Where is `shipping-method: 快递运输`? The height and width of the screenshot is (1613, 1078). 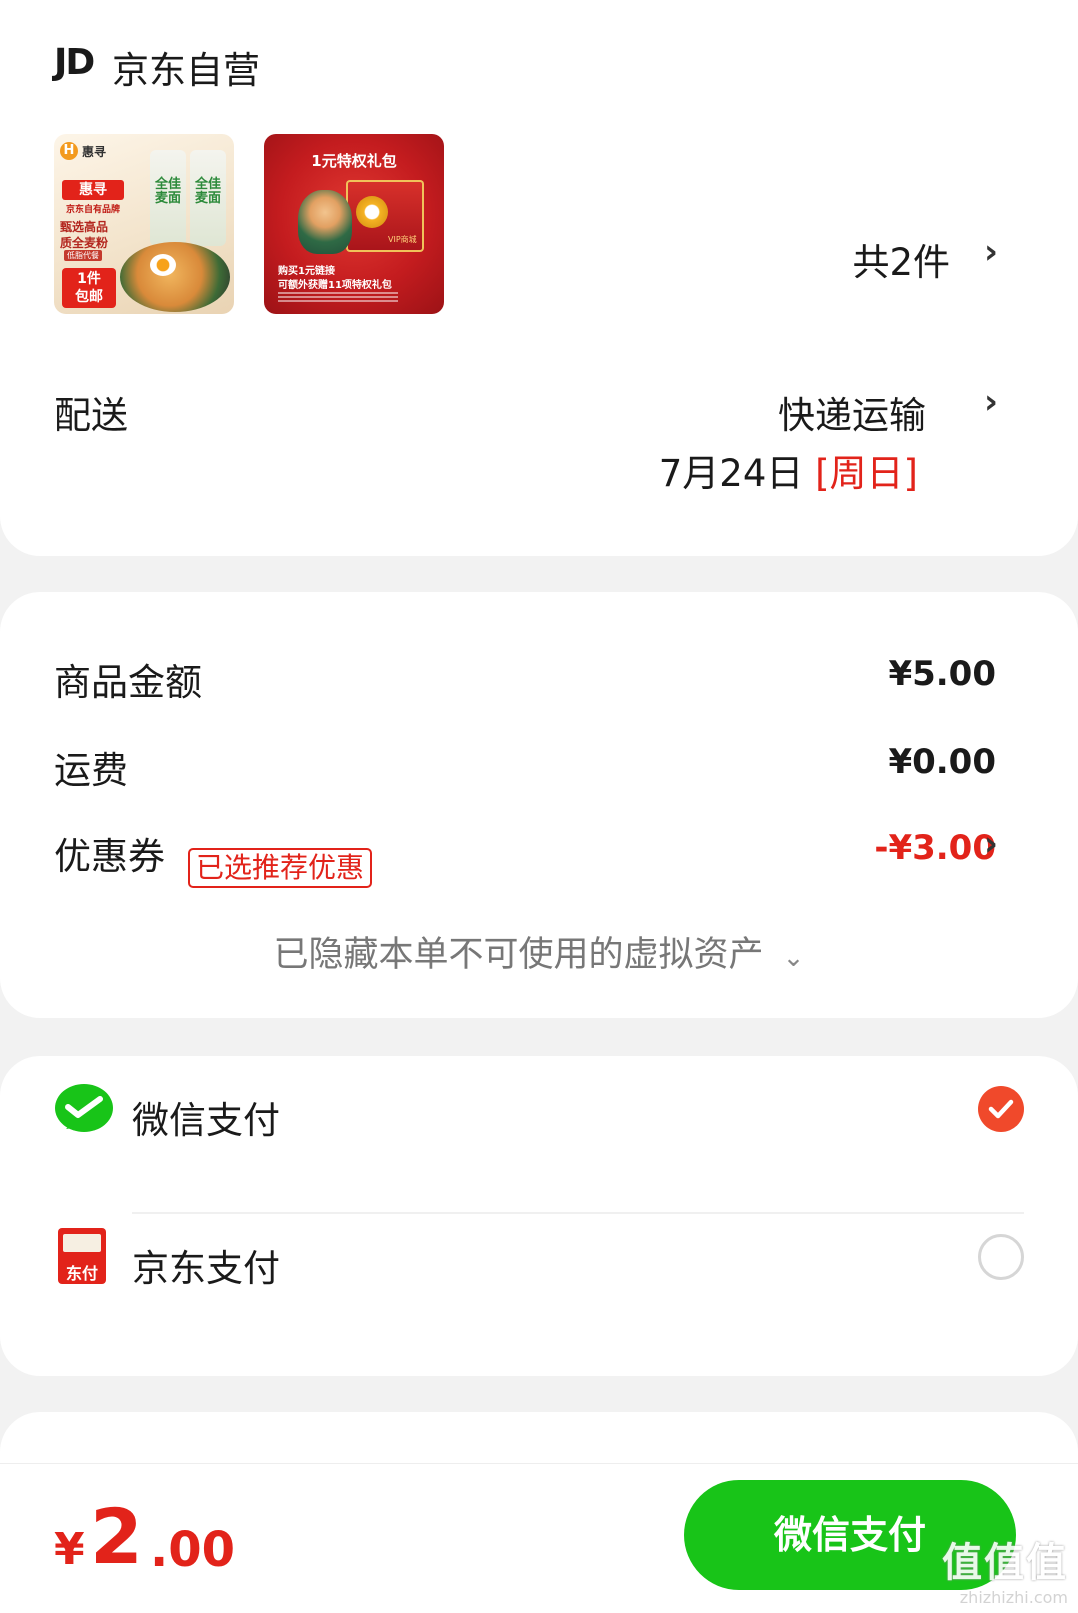
shipping-method: 快递运输 is located at coordinates (852, 412).